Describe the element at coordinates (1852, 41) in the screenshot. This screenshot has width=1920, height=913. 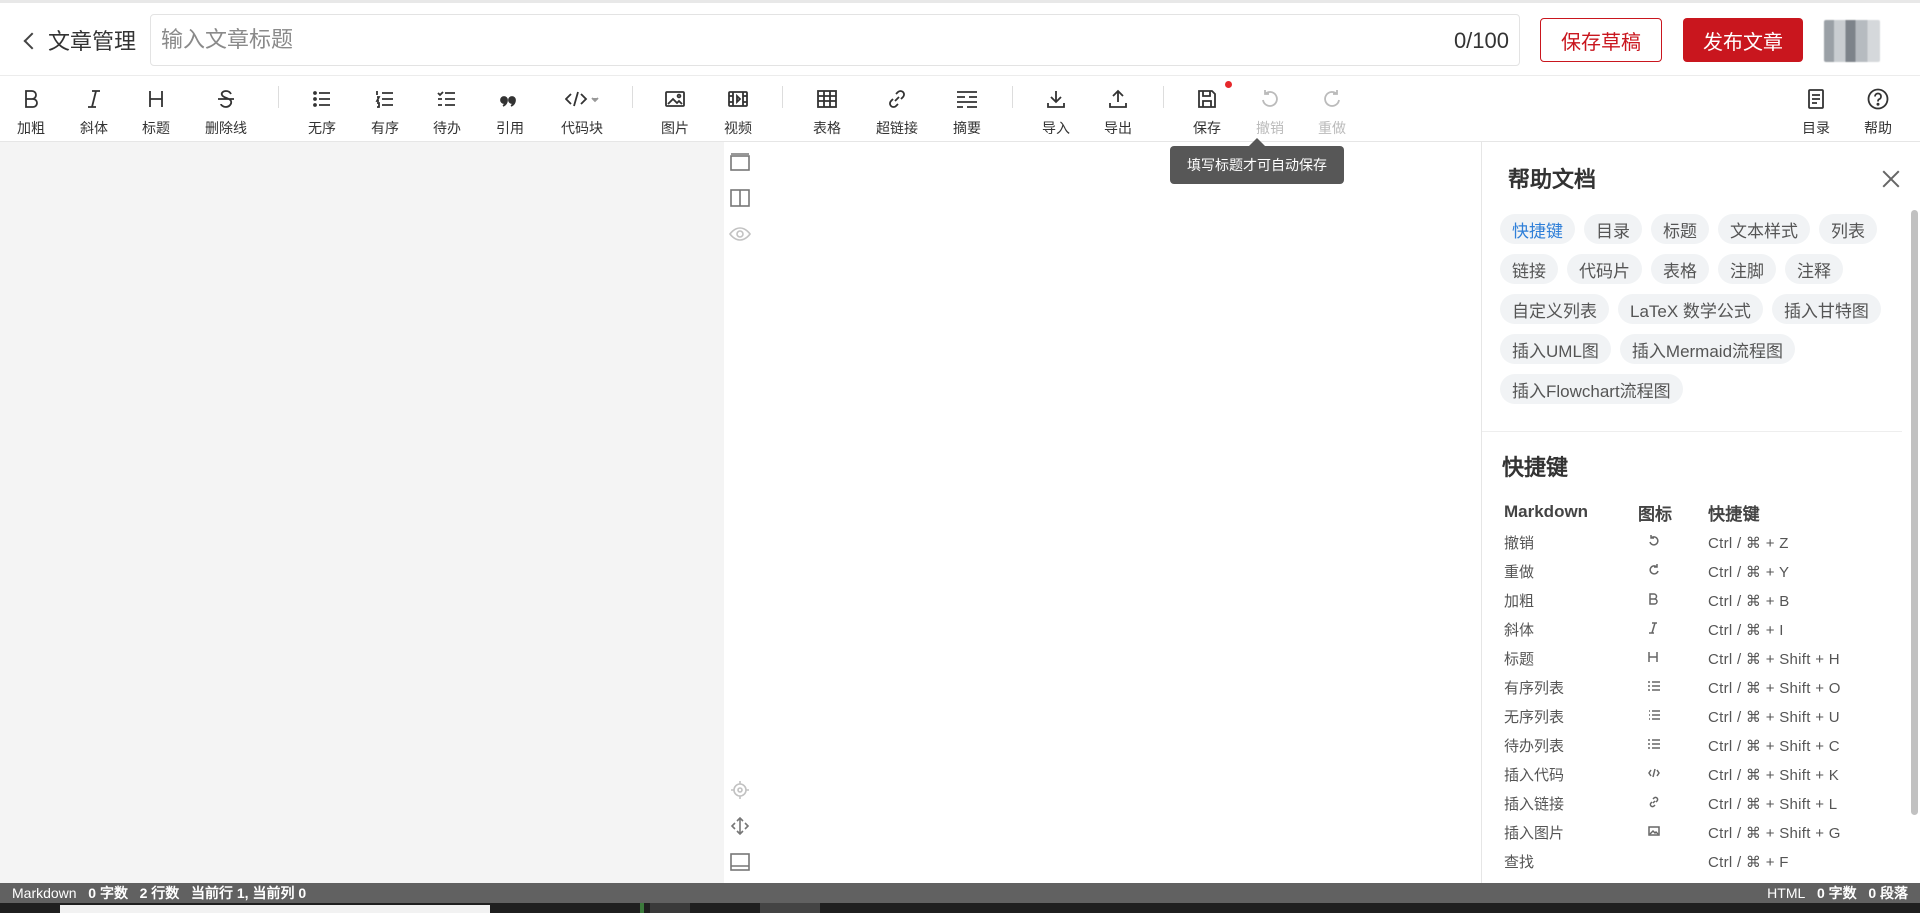
I see `user-avatar` at that location.